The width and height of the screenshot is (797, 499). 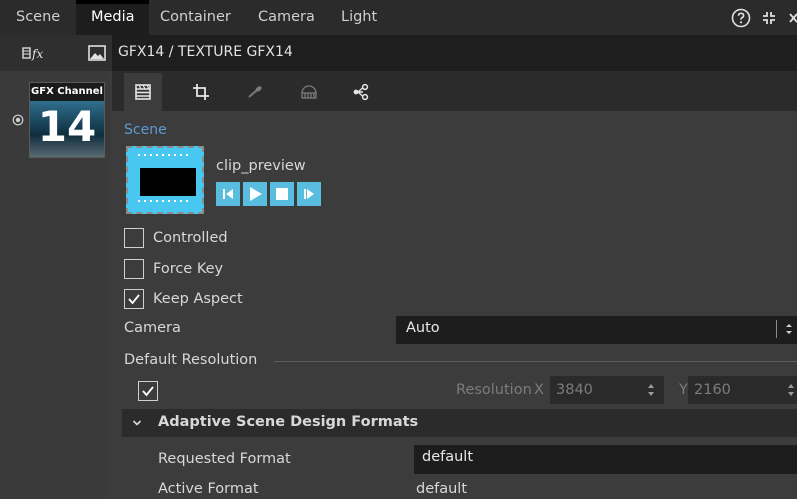 I want to click on skip-back-button, so click(x=228, y=194).